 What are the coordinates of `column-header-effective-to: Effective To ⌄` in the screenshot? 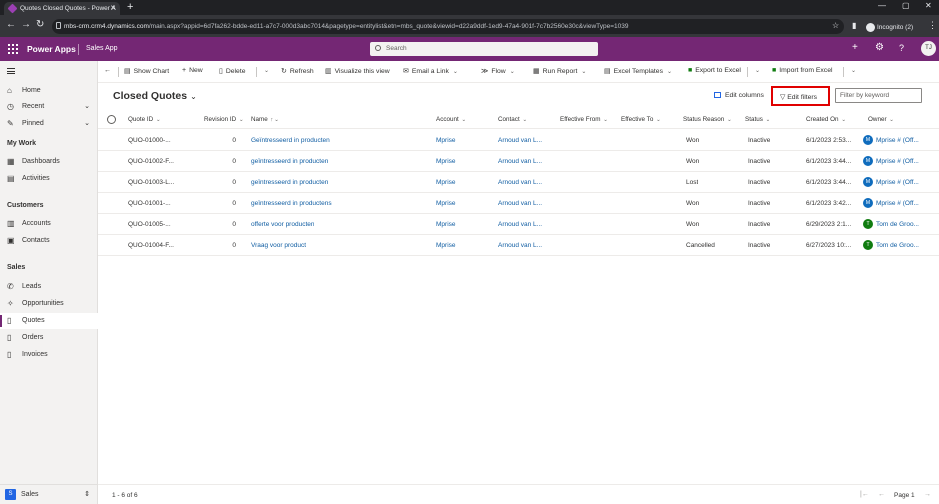 It's located at (641, 119).